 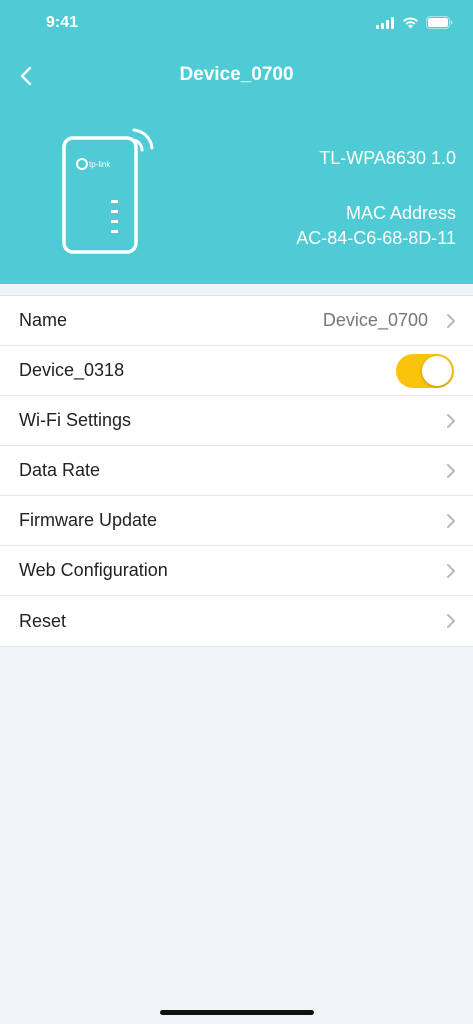 What do you see at coordinates (387, 158) in the screenshot?
I see `device-model: TL-WPA8630 1.0` at bounding box center [387, 158].